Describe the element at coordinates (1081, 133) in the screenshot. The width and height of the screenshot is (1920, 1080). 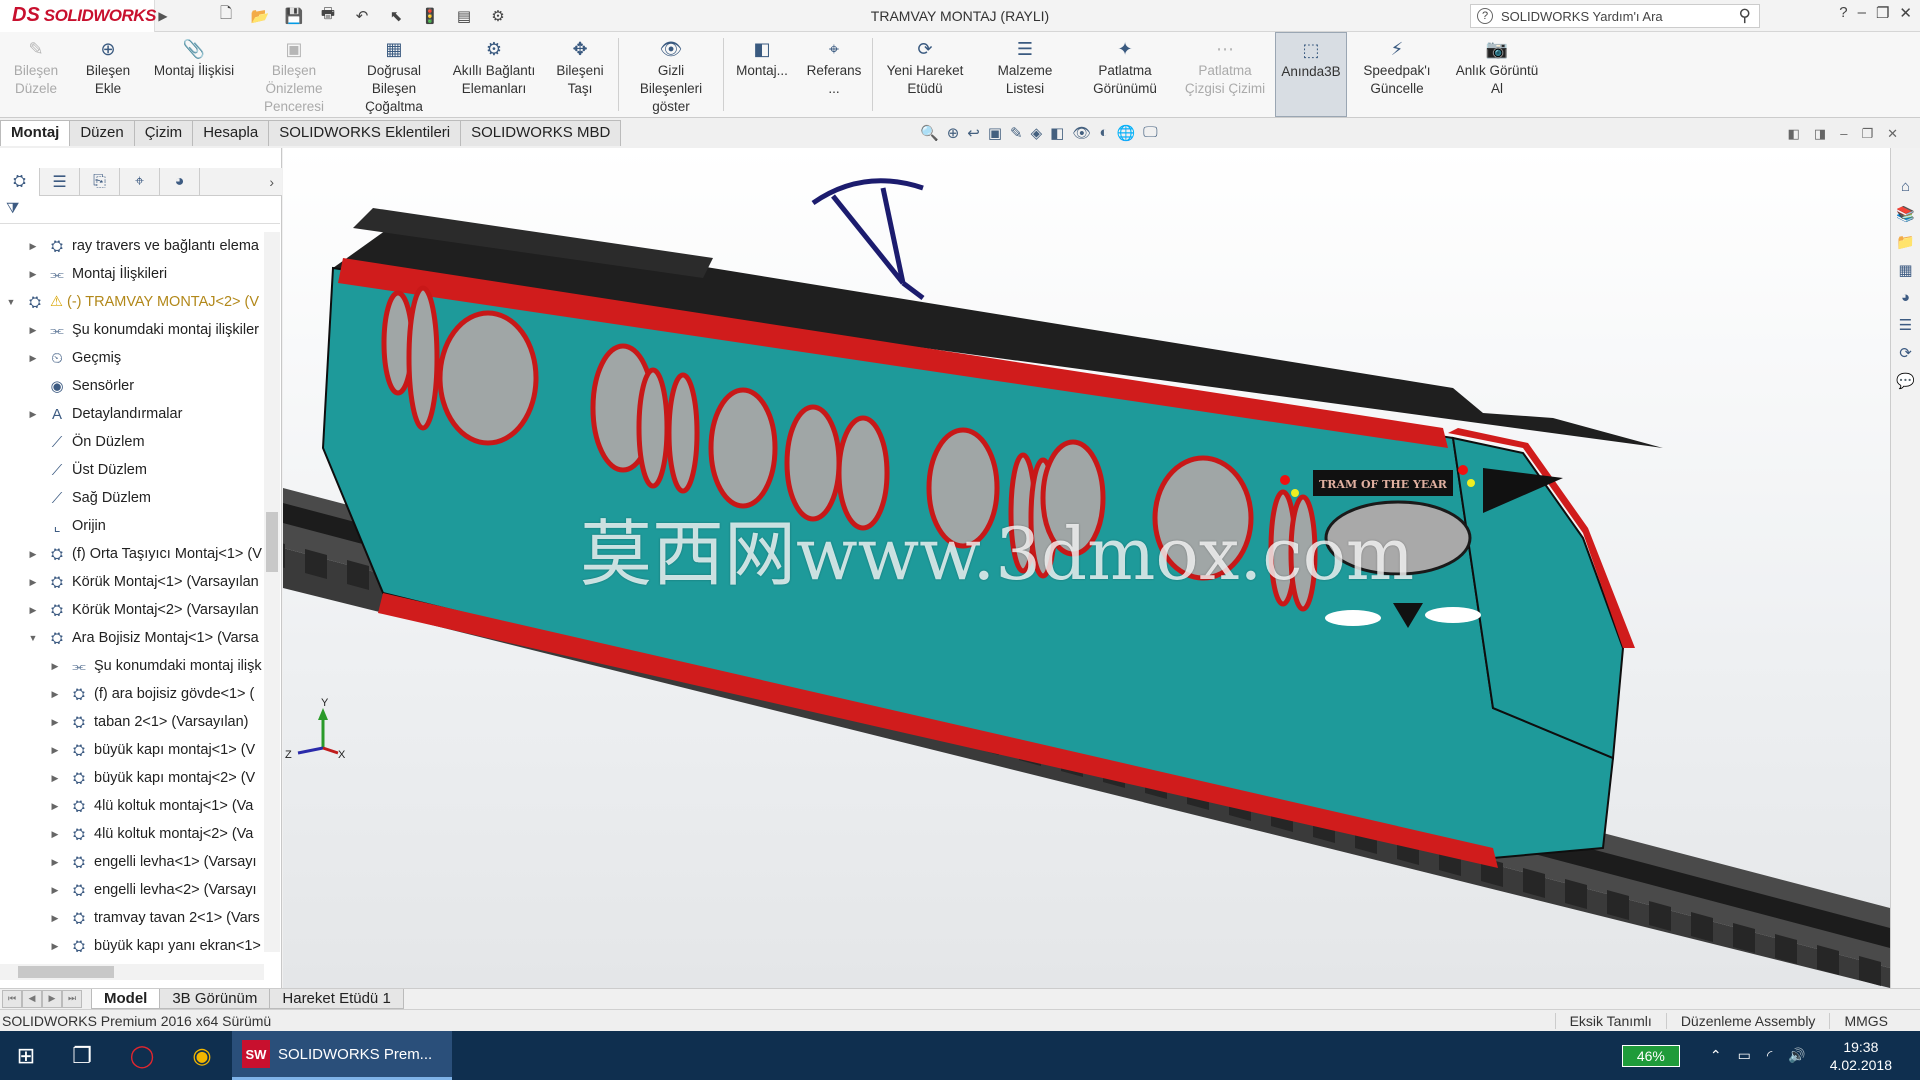
I see `hide-show-items-icon: 👁` at that location.